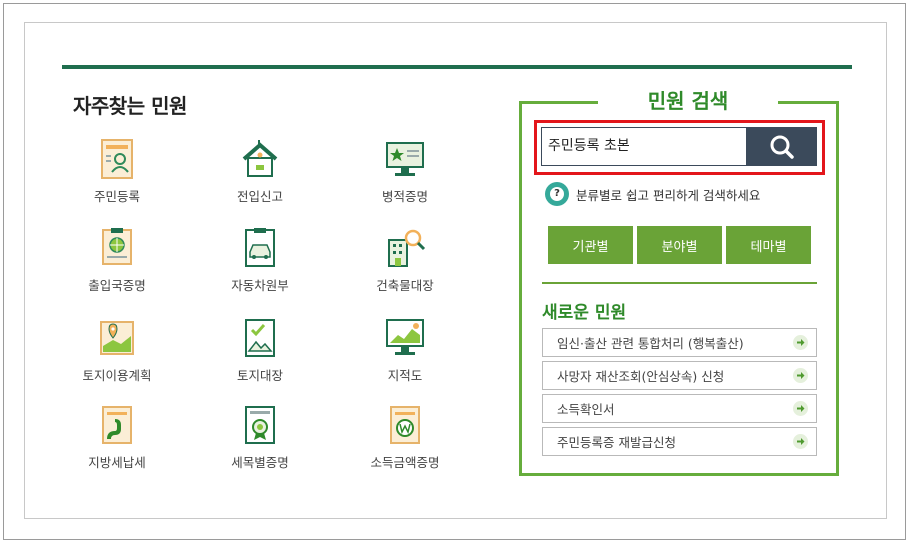 Image resolution: width=913 pixels, height=546 pixels. I want to click on service-label: 토지이용계획, so click(117, 375).